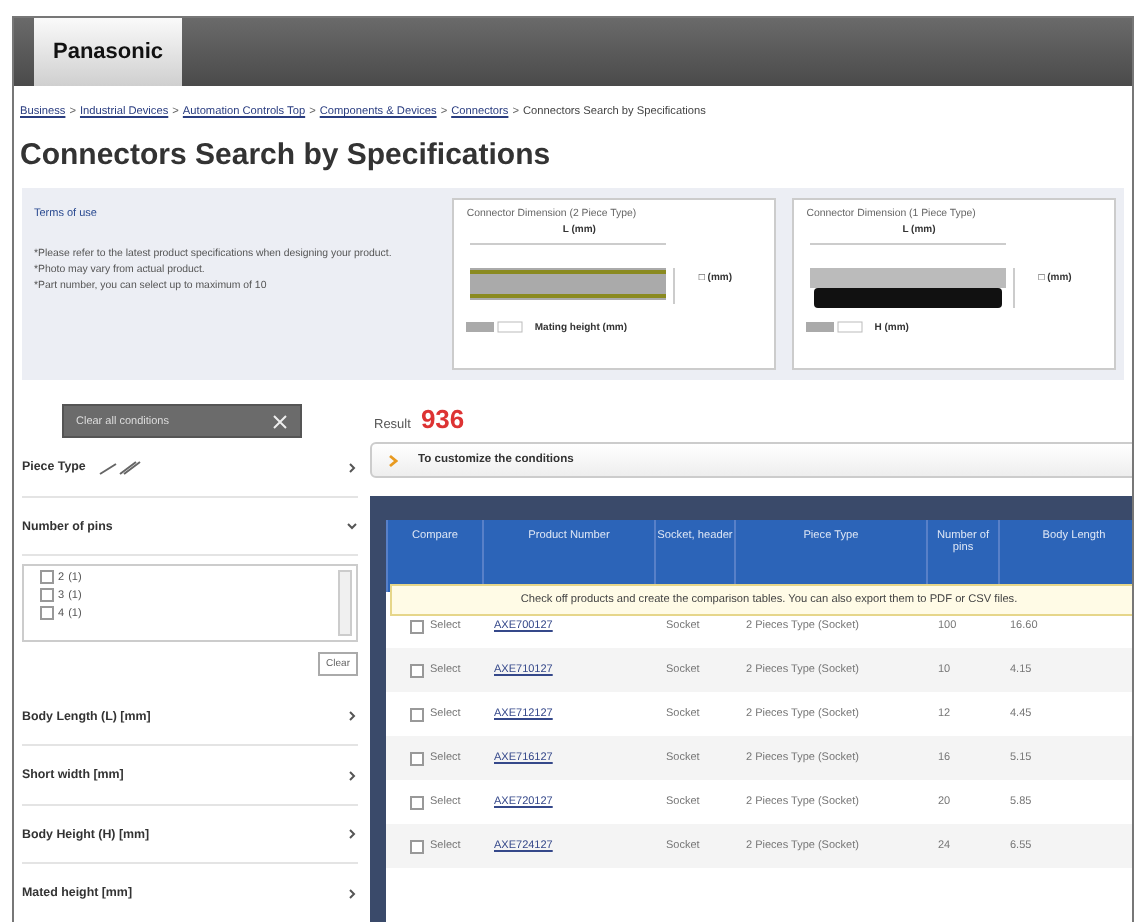 The image size is (1146, 922). I want to click on chevron-down-icon, so click(352, 526).